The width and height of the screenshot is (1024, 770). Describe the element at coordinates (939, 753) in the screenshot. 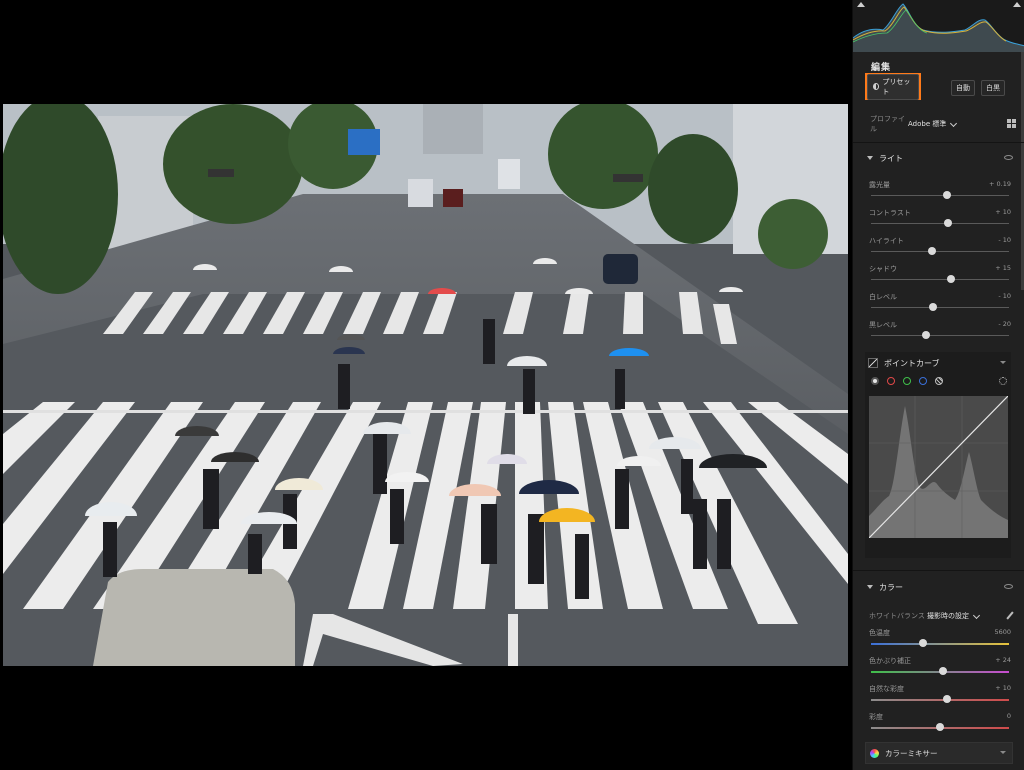

I see `color-mixer-header: カラーミキサー` at that location.